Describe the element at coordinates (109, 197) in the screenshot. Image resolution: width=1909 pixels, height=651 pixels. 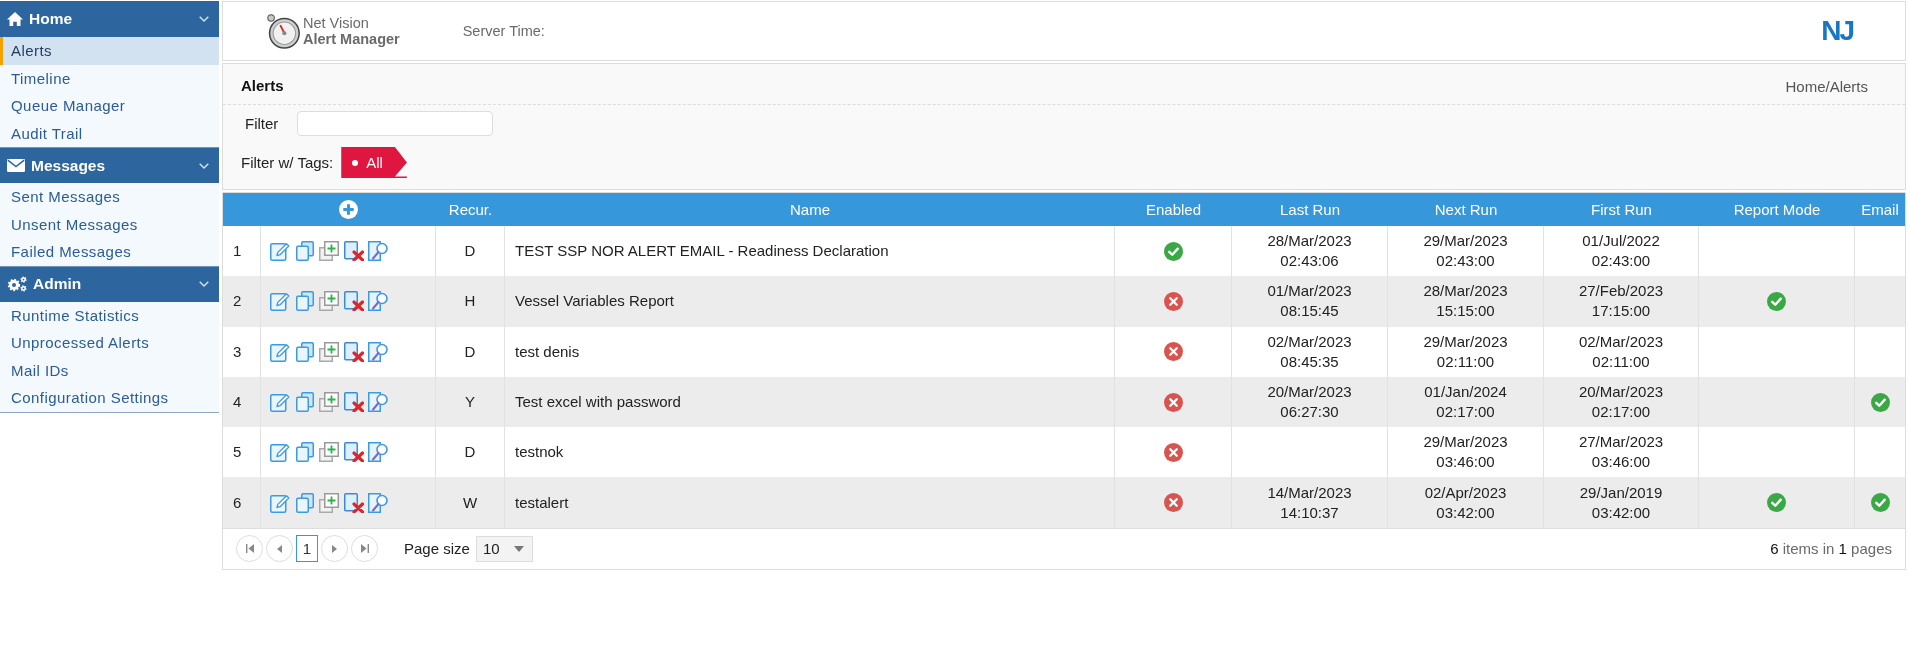
I see `sidebar-item: Sent Messages` at that location.